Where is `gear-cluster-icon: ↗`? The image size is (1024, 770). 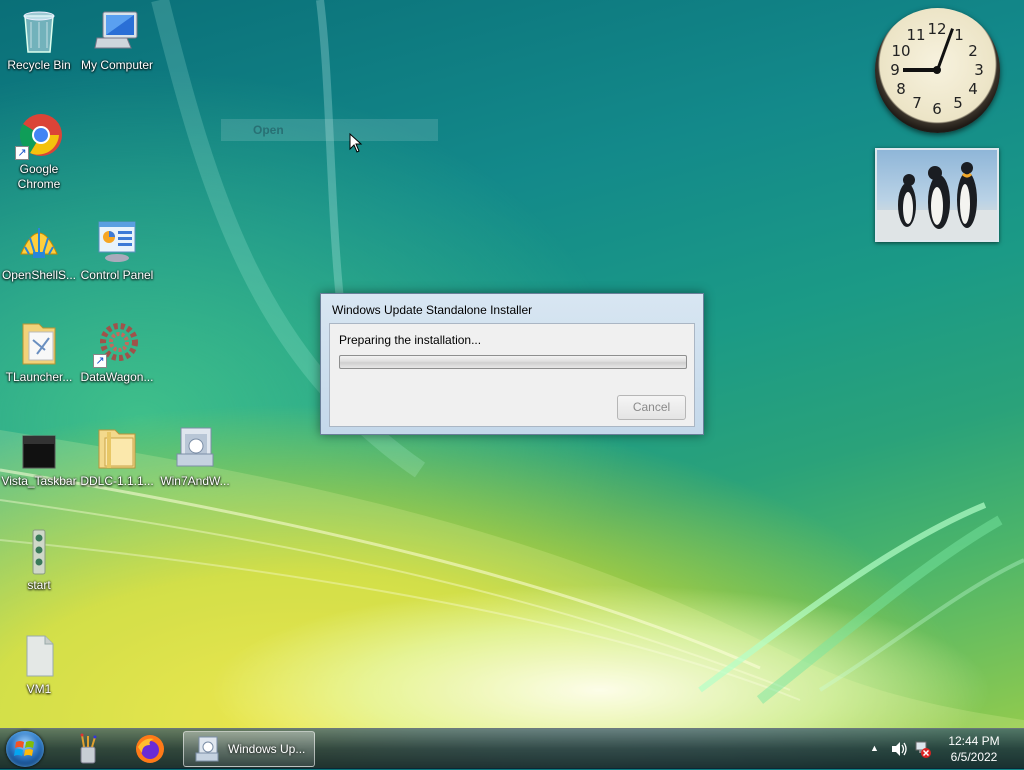
gear-cluster-icon: ↗ is located at coordinates (117, 344).